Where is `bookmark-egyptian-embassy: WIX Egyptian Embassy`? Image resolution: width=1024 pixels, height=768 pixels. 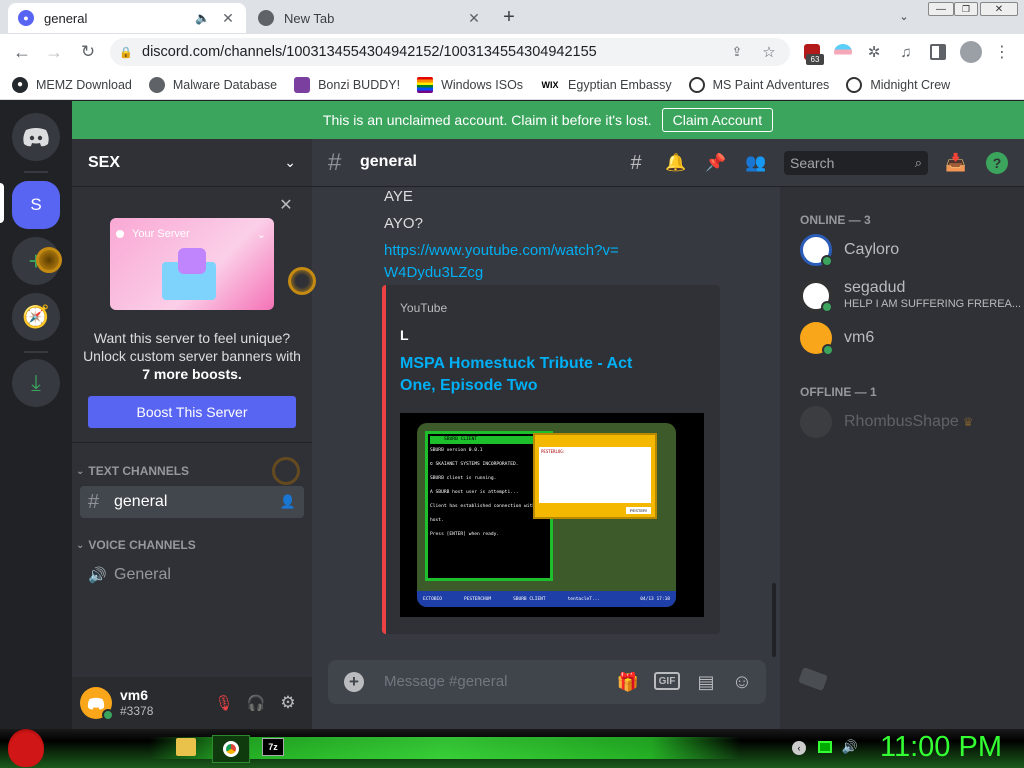 bookmark-egyptian-embassy: WIX Egyptian Embassy is located at coordinates (606, 85).